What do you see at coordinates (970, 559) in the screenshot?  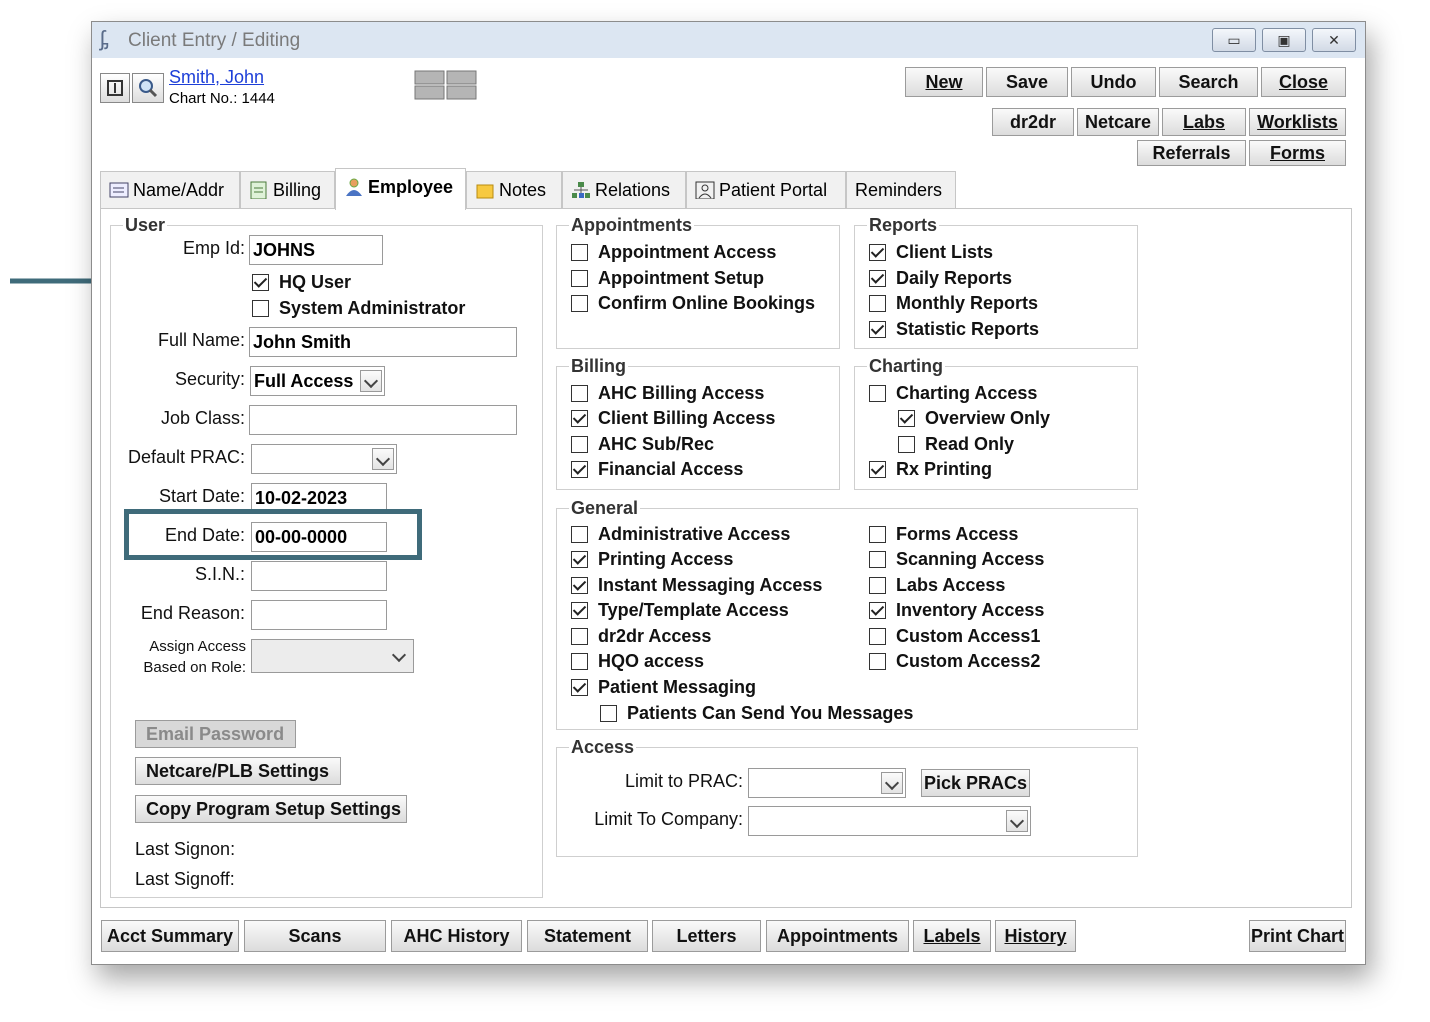 I see `scanning-access-label: Scanning Access` at bounding box center [970, 559].